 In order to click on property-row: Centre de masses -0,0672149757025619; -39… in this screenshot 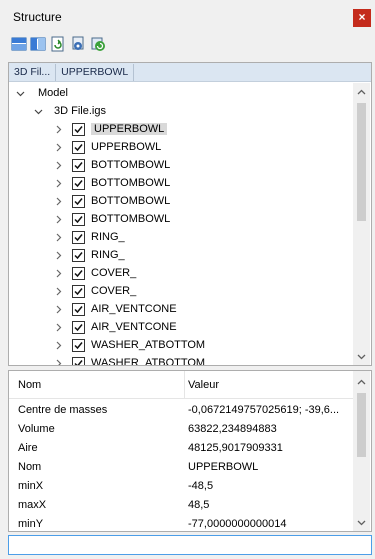, I will do `click(181, 410)`.